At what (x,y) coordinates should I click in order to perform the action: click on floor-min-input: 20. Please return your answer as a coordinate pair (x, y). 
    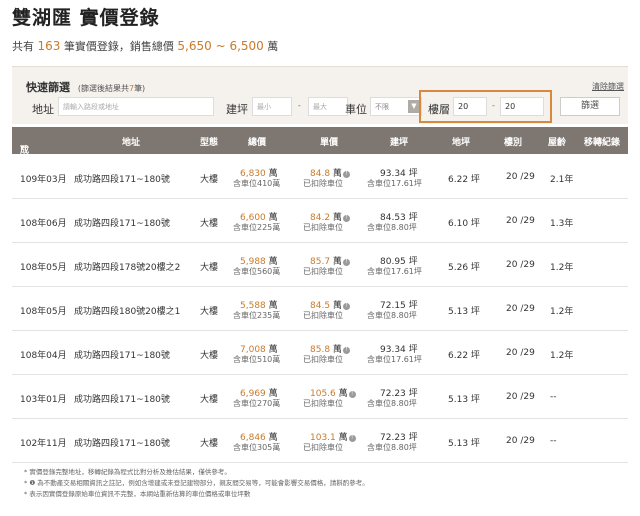
    Looking at the image, I should click on (470, 106).